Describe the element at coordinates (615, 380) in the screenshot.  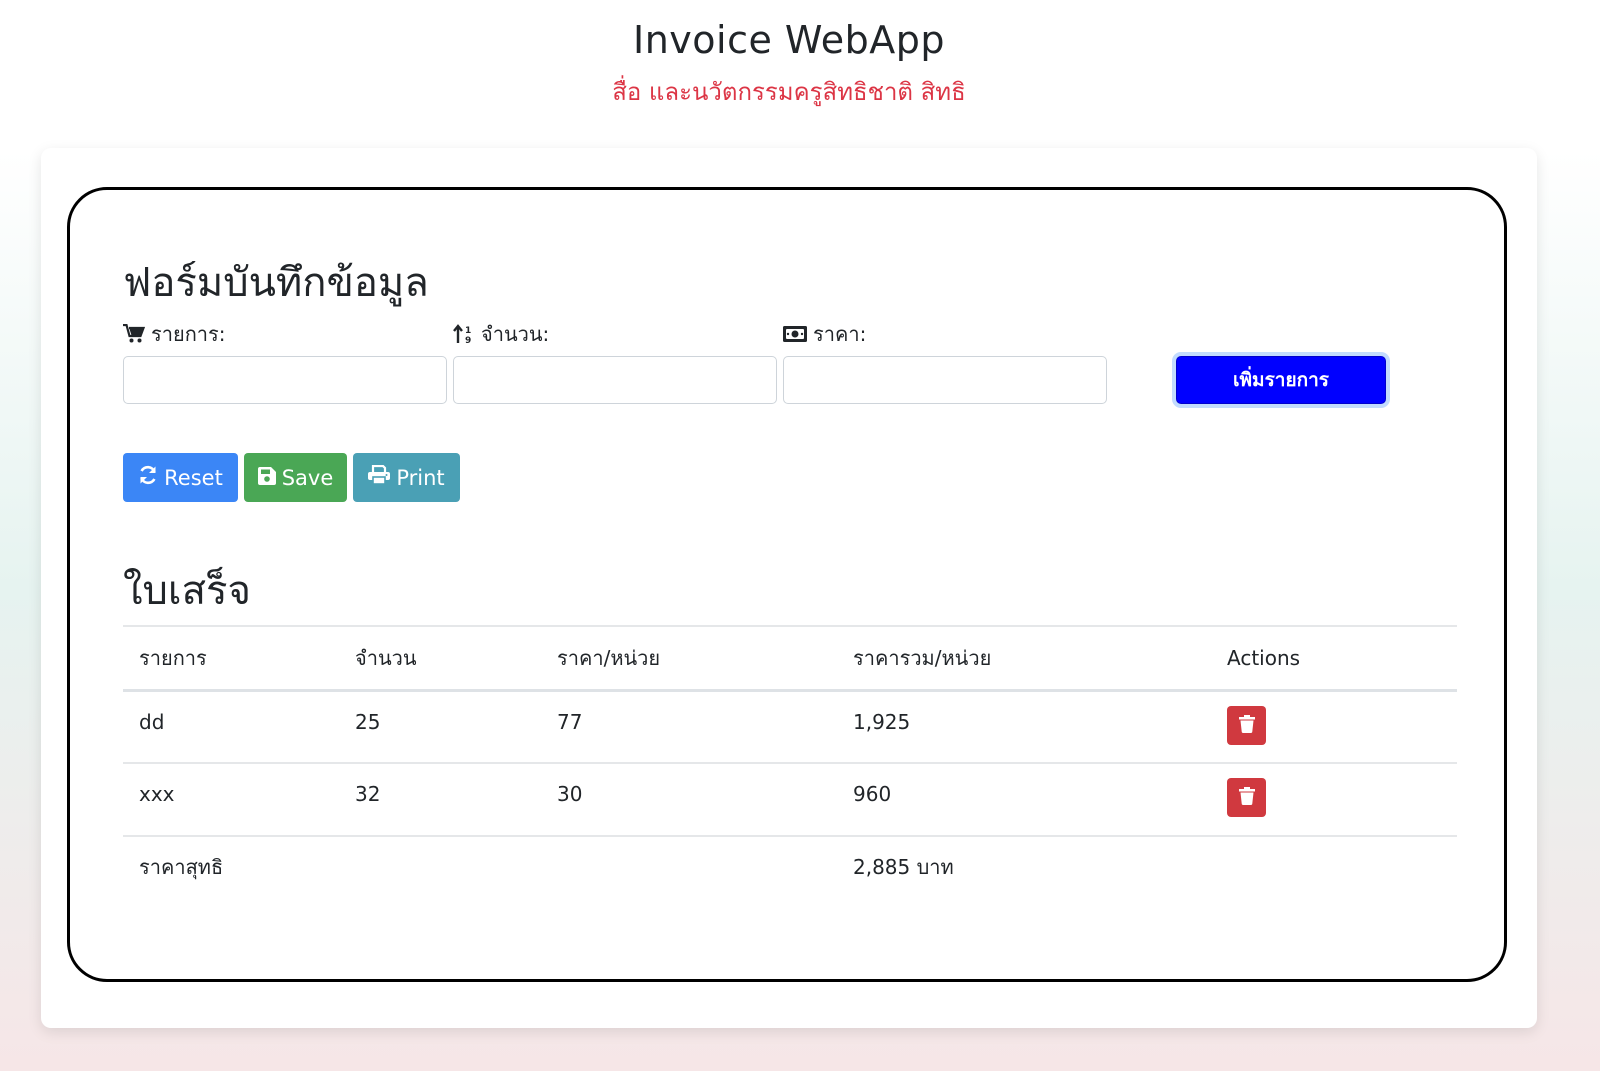
I see `qty-input` at that location.